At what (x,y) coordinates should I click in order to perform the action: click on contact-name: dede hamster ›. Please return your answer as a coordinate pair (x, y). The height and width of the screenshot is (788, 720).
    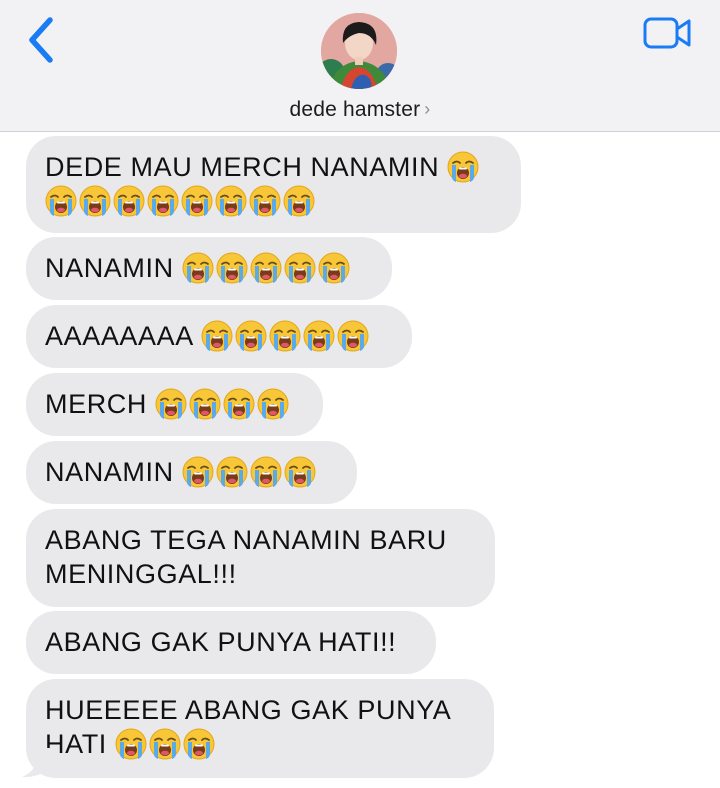
    Looking at the image, I should click on (360, 110).